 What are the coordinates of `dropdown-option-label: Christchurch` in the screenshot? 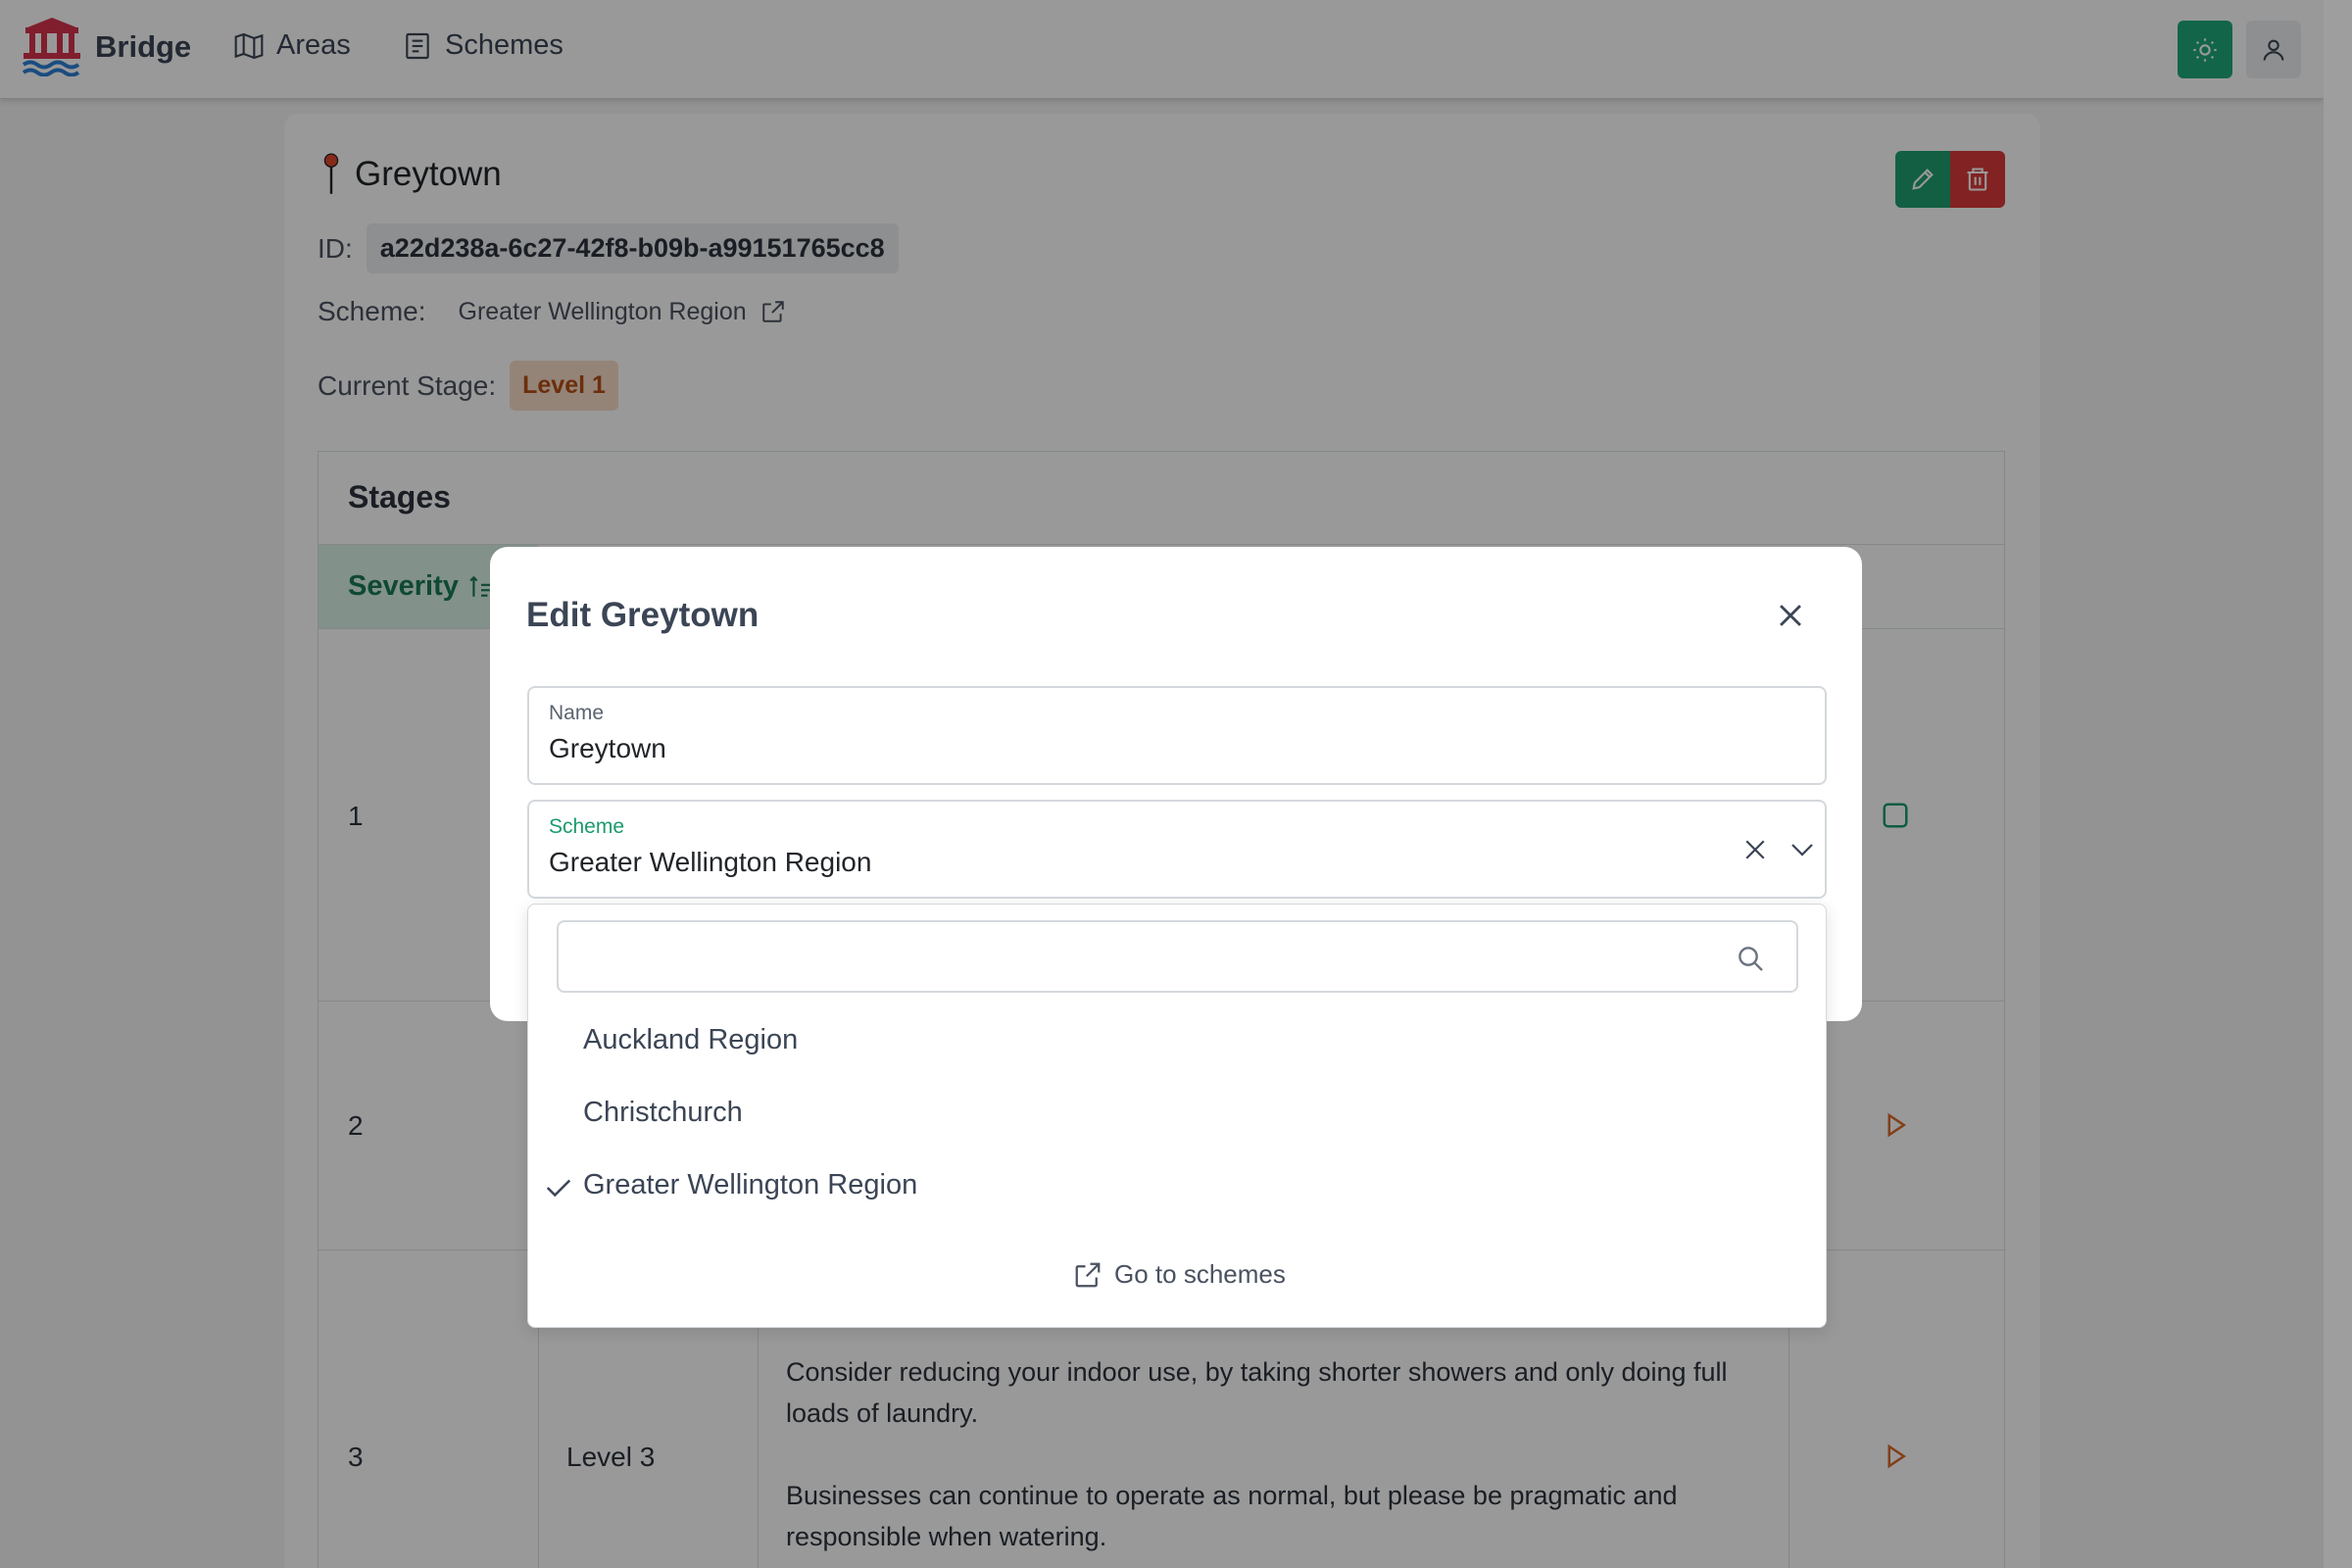 It's located at (663, 1112).